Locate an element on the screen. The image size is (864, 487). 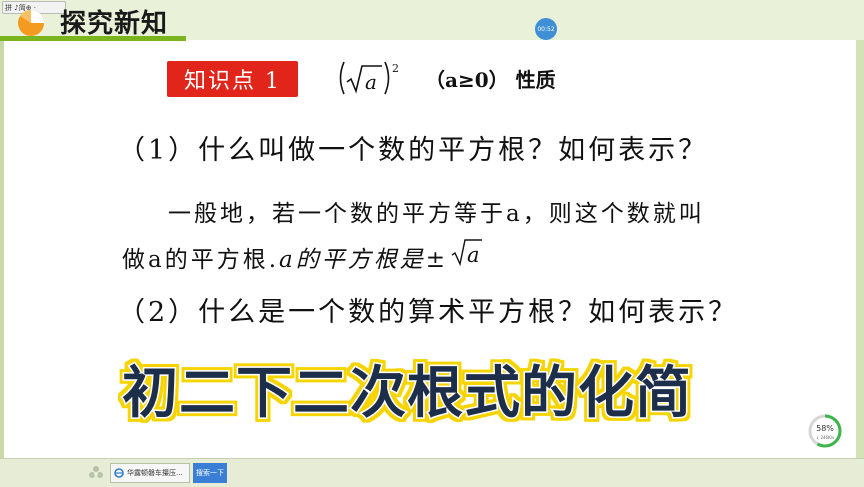
condition-range: （a≥0） is located at coordinates (467, 80).